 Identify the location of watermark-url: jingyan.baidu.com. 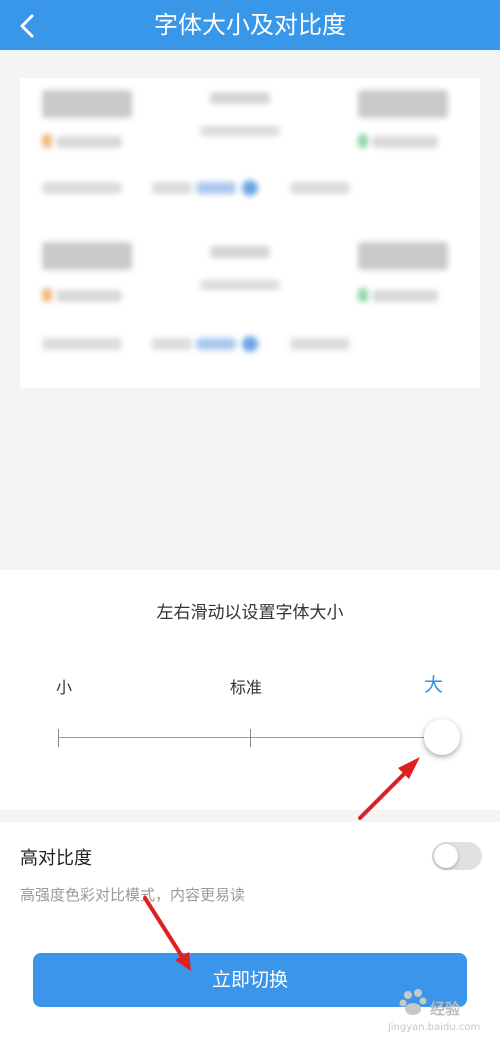
(434, 1027).